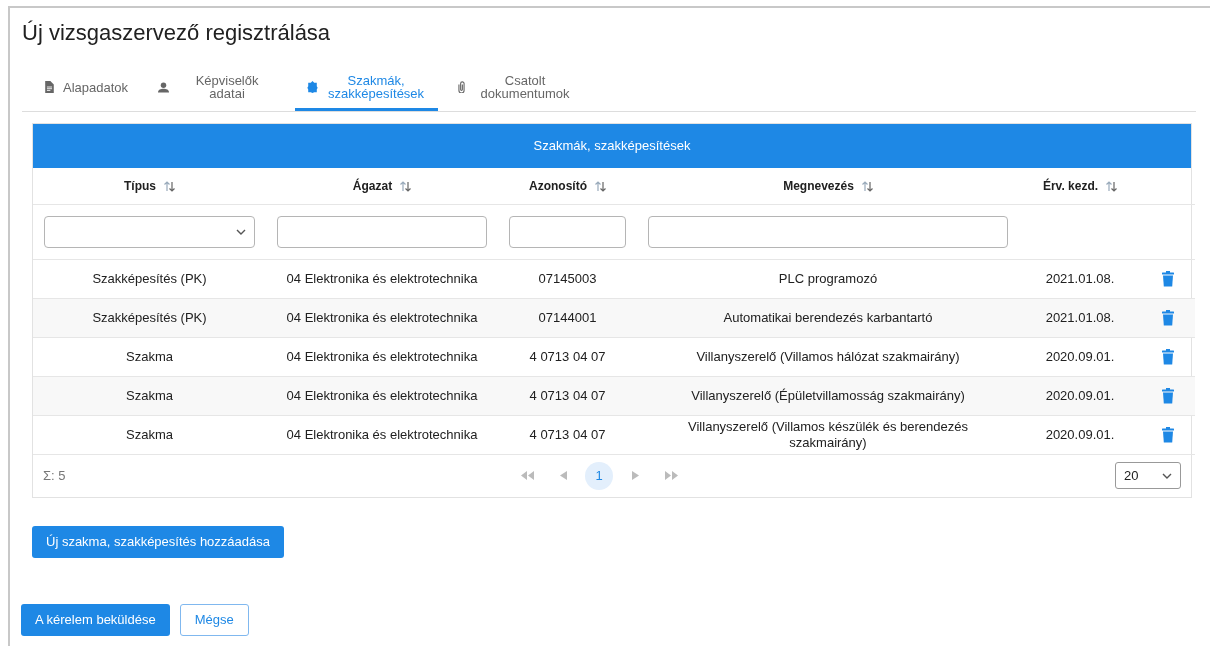 This screenshot has width=1210, height=646. What do you see at coordinates (563, 476) in the screenshot?
I see `previous-page-icon` at bounding box center [563, 476].